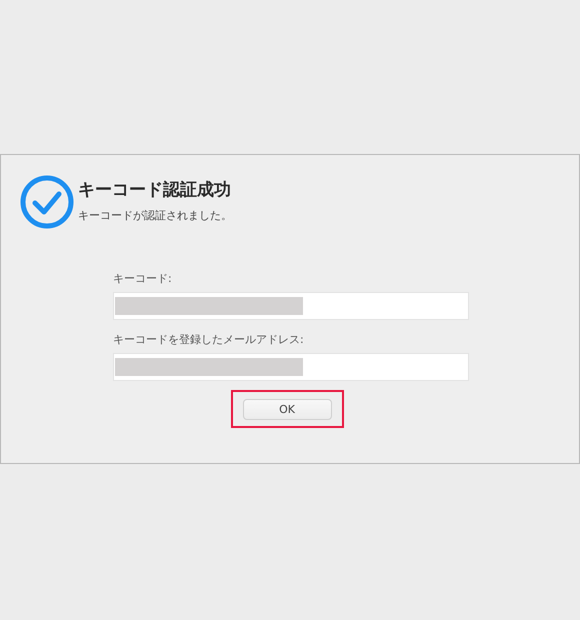  Describe the element at coordinates (47, 202) in the screenshot. I see `checkmark-icon` at that location.